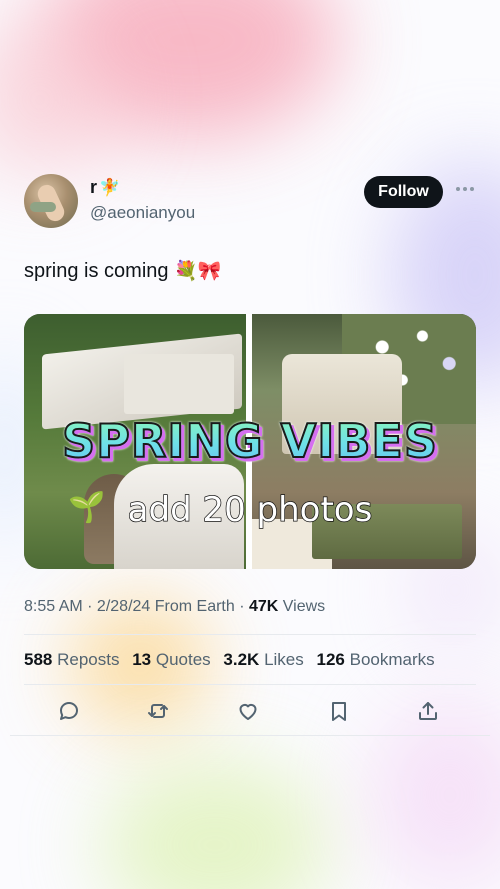 This screenshot has height=889, width=500. What do you see at coordinates (51, 201) in the screenshot?
I see `avatar` at bounding box center [51, 201].